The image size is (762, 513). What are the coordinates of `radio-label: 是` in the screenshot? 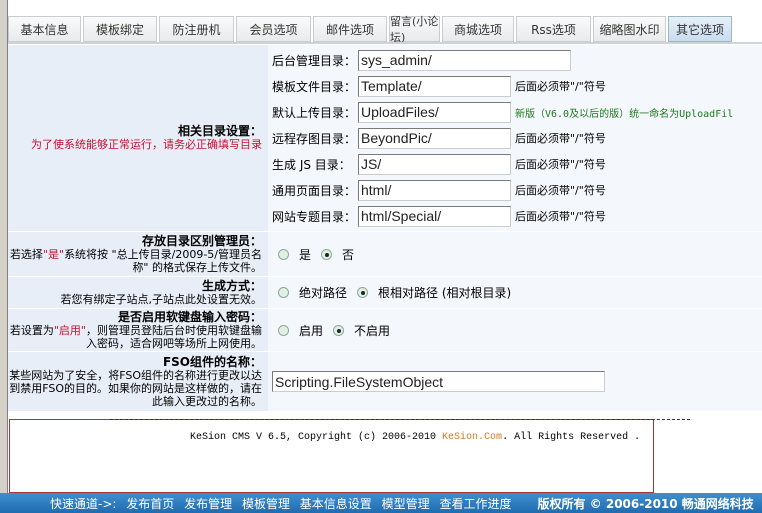 It's located at (305, 254).